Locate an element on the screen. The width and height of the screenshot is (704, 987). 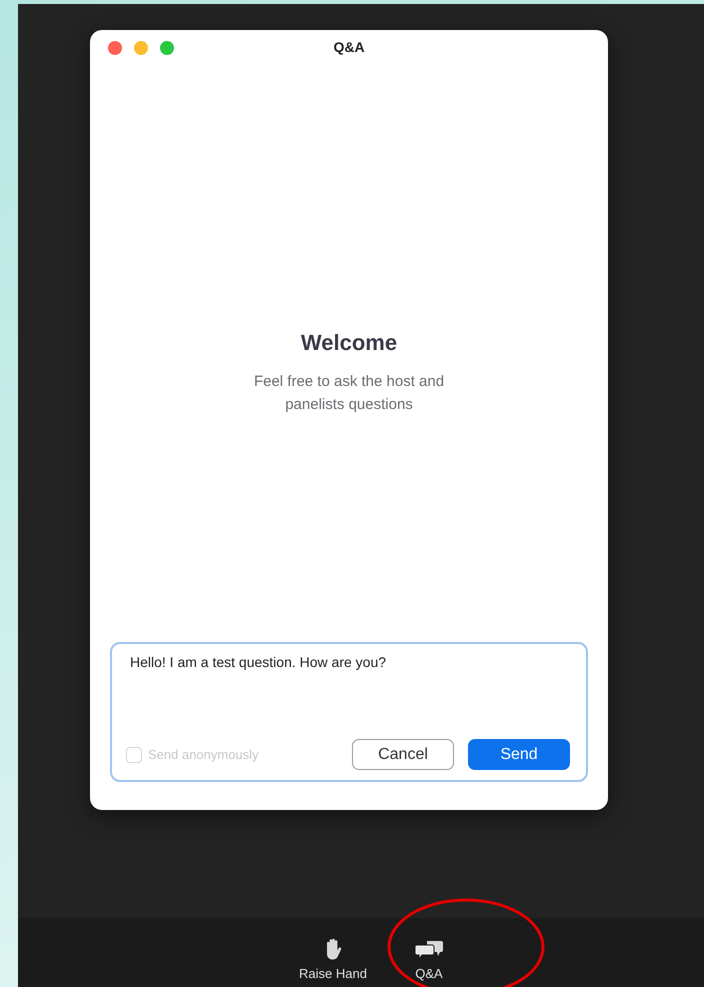
welcome-message: Feel free to ask the host and panelists questions is located at coordinates (349, 393).